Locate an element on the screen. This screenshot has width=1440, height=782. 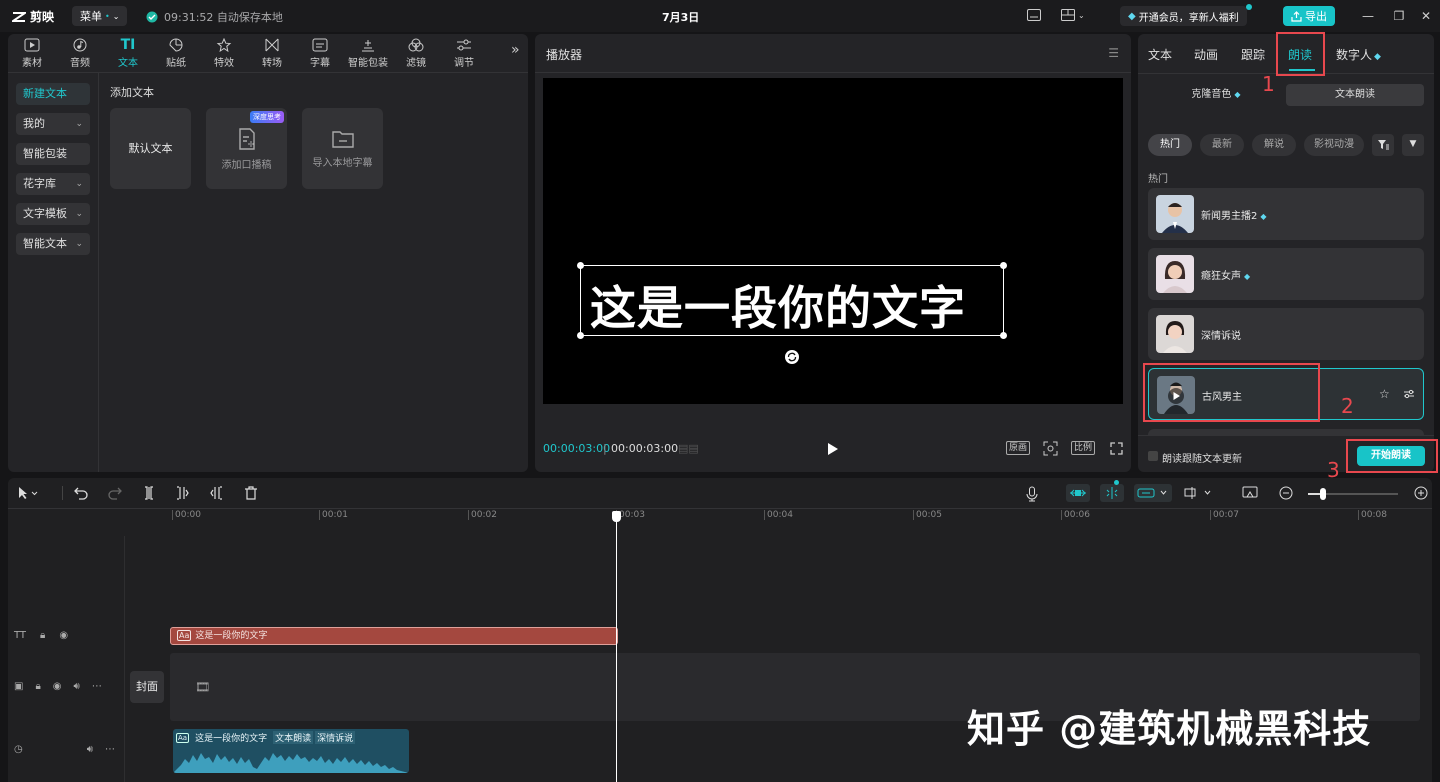
voice-item: 深情诉说 is located at coordinates (1286, 334).